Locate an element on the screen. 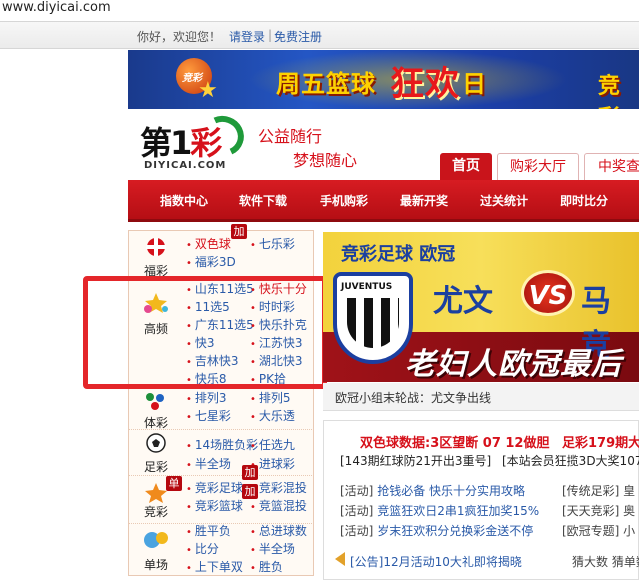  top-banner-ad: 竞彩 ★ 周五篮球 狂欢 日 竞彩 is located at coordinates (383, 79).